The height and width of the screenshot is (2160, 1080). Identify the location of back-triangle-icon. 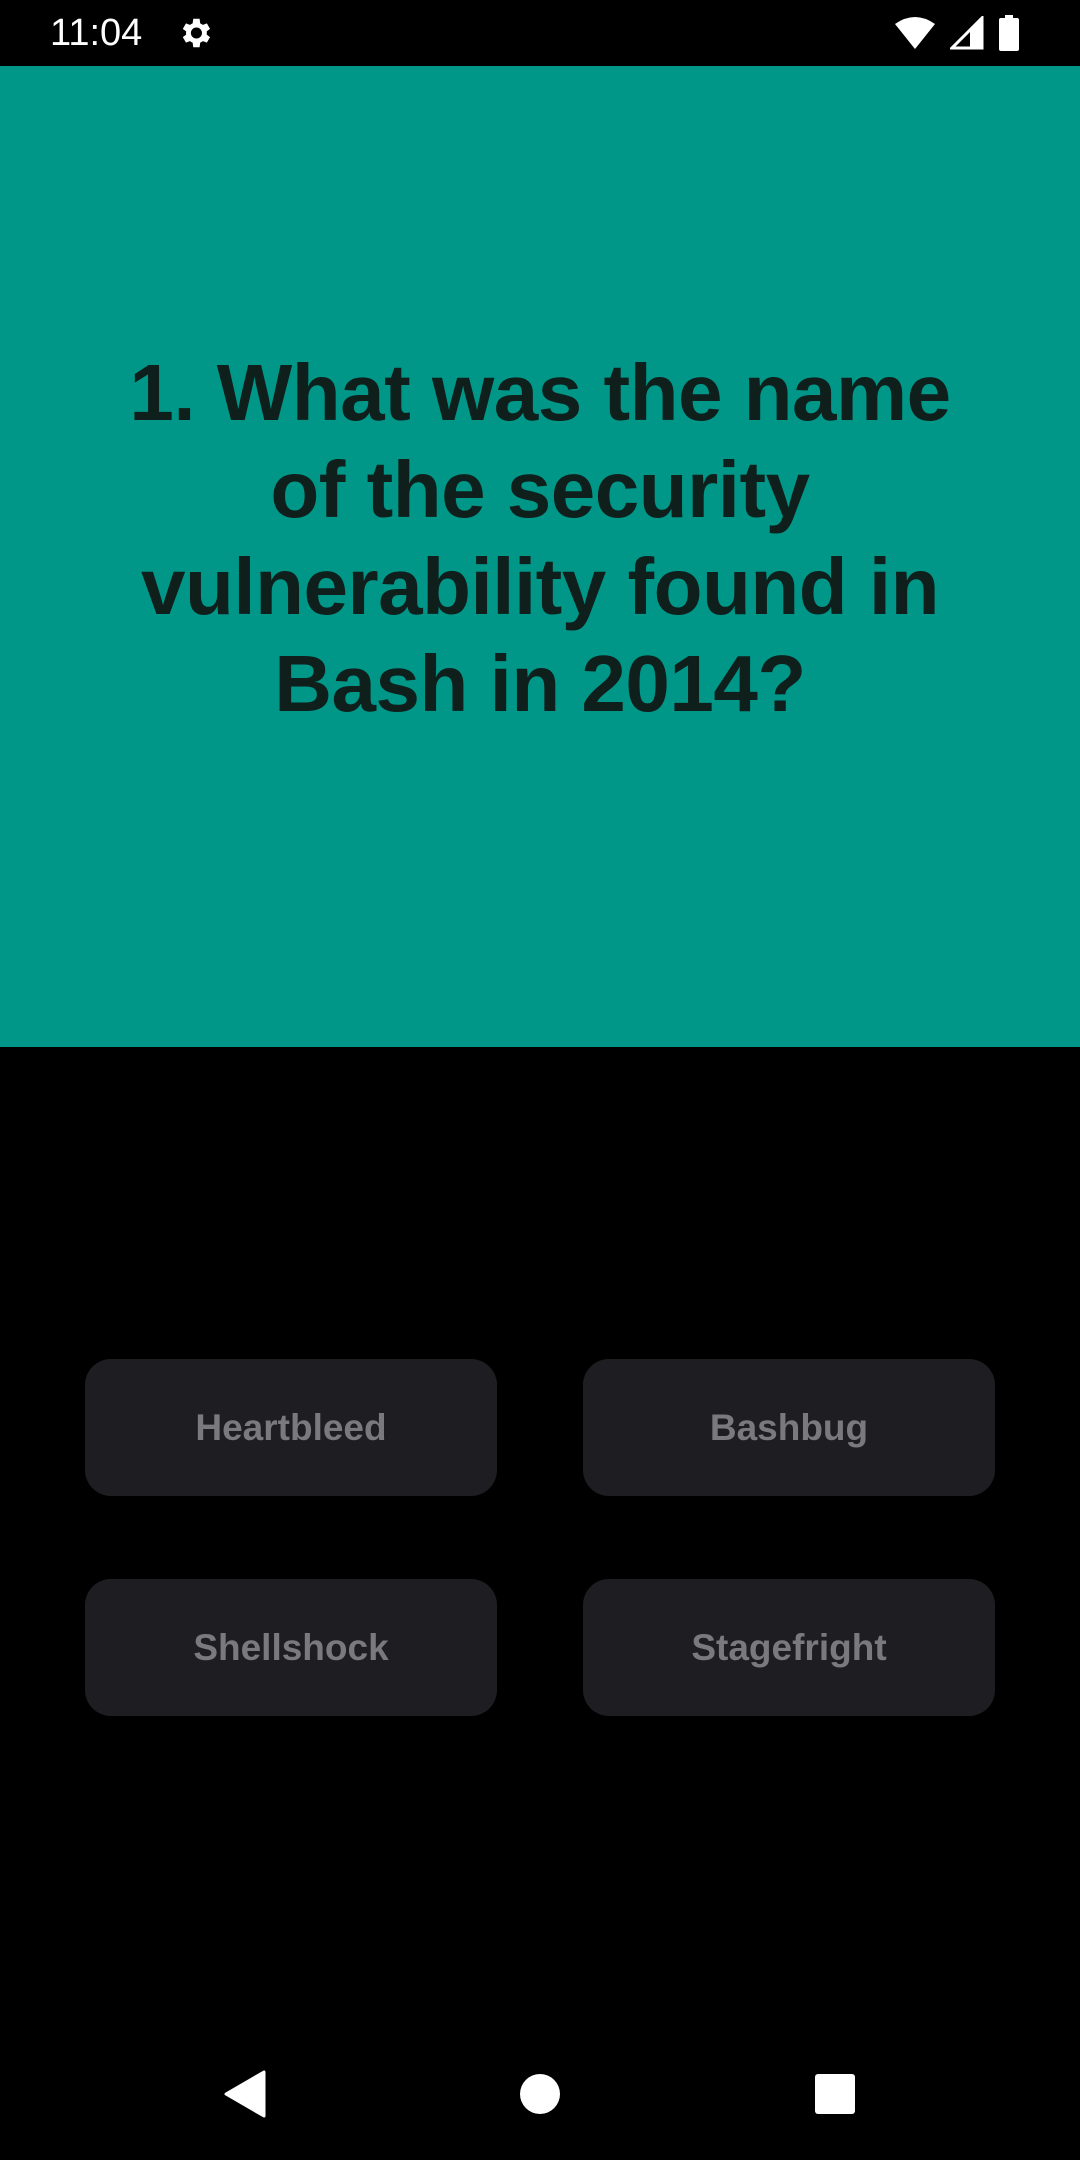
(244, 2094).